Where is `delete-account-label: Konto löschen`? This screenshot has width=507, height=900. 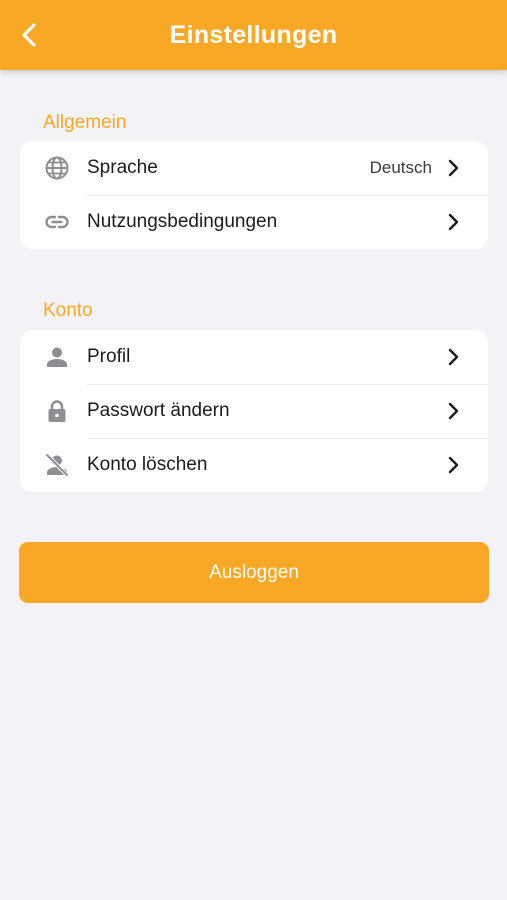
delete-account-label: Konto löschen is located at coordinates (147, 464).